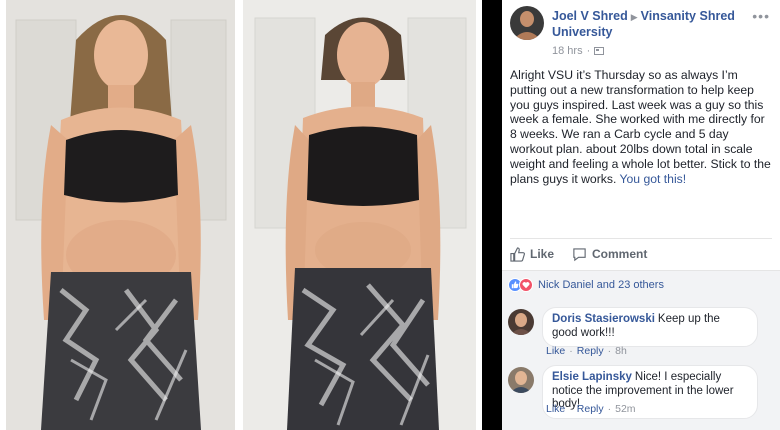 This screenshot has height=430, width=780. Describe the element at coordinates (641, 238) in the screenshot. I see `actions-divider` at that location.